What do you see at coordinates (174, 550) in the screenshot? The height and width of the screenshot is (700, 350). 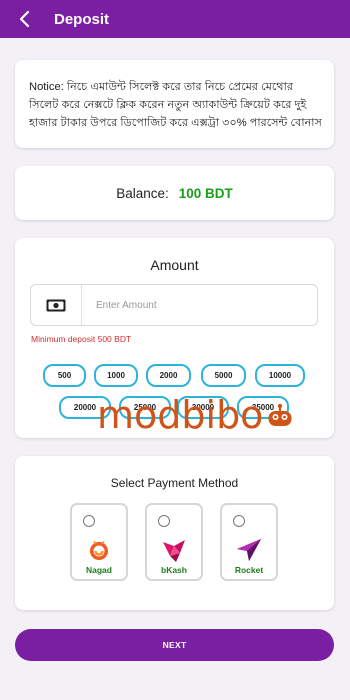 I see `bkash-logo-icon` at bounding box center [174, 550].